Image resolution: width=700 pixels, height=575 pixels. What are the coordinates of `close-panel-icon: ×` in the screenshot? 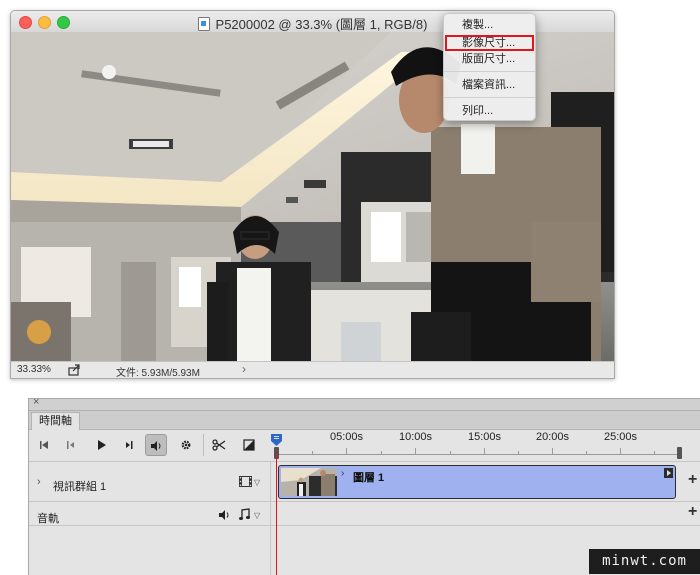 It's located at (36, 402).